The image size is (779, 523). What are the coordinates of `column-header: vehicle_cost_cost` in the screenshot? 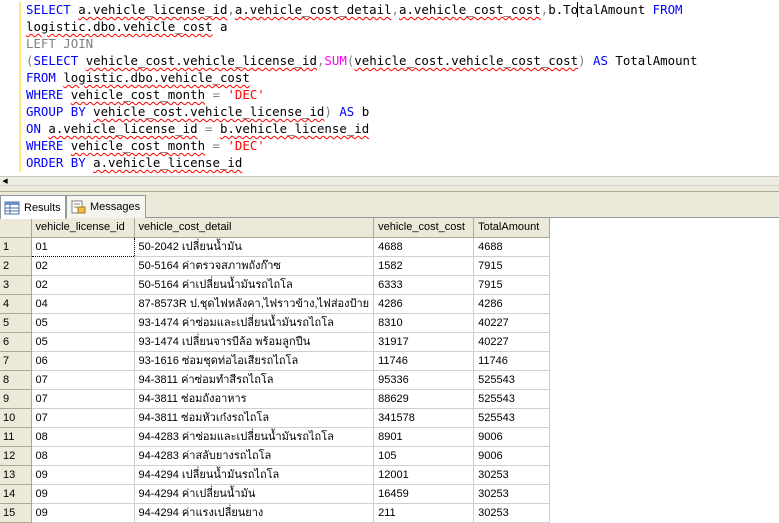 It's located at (424, 228).